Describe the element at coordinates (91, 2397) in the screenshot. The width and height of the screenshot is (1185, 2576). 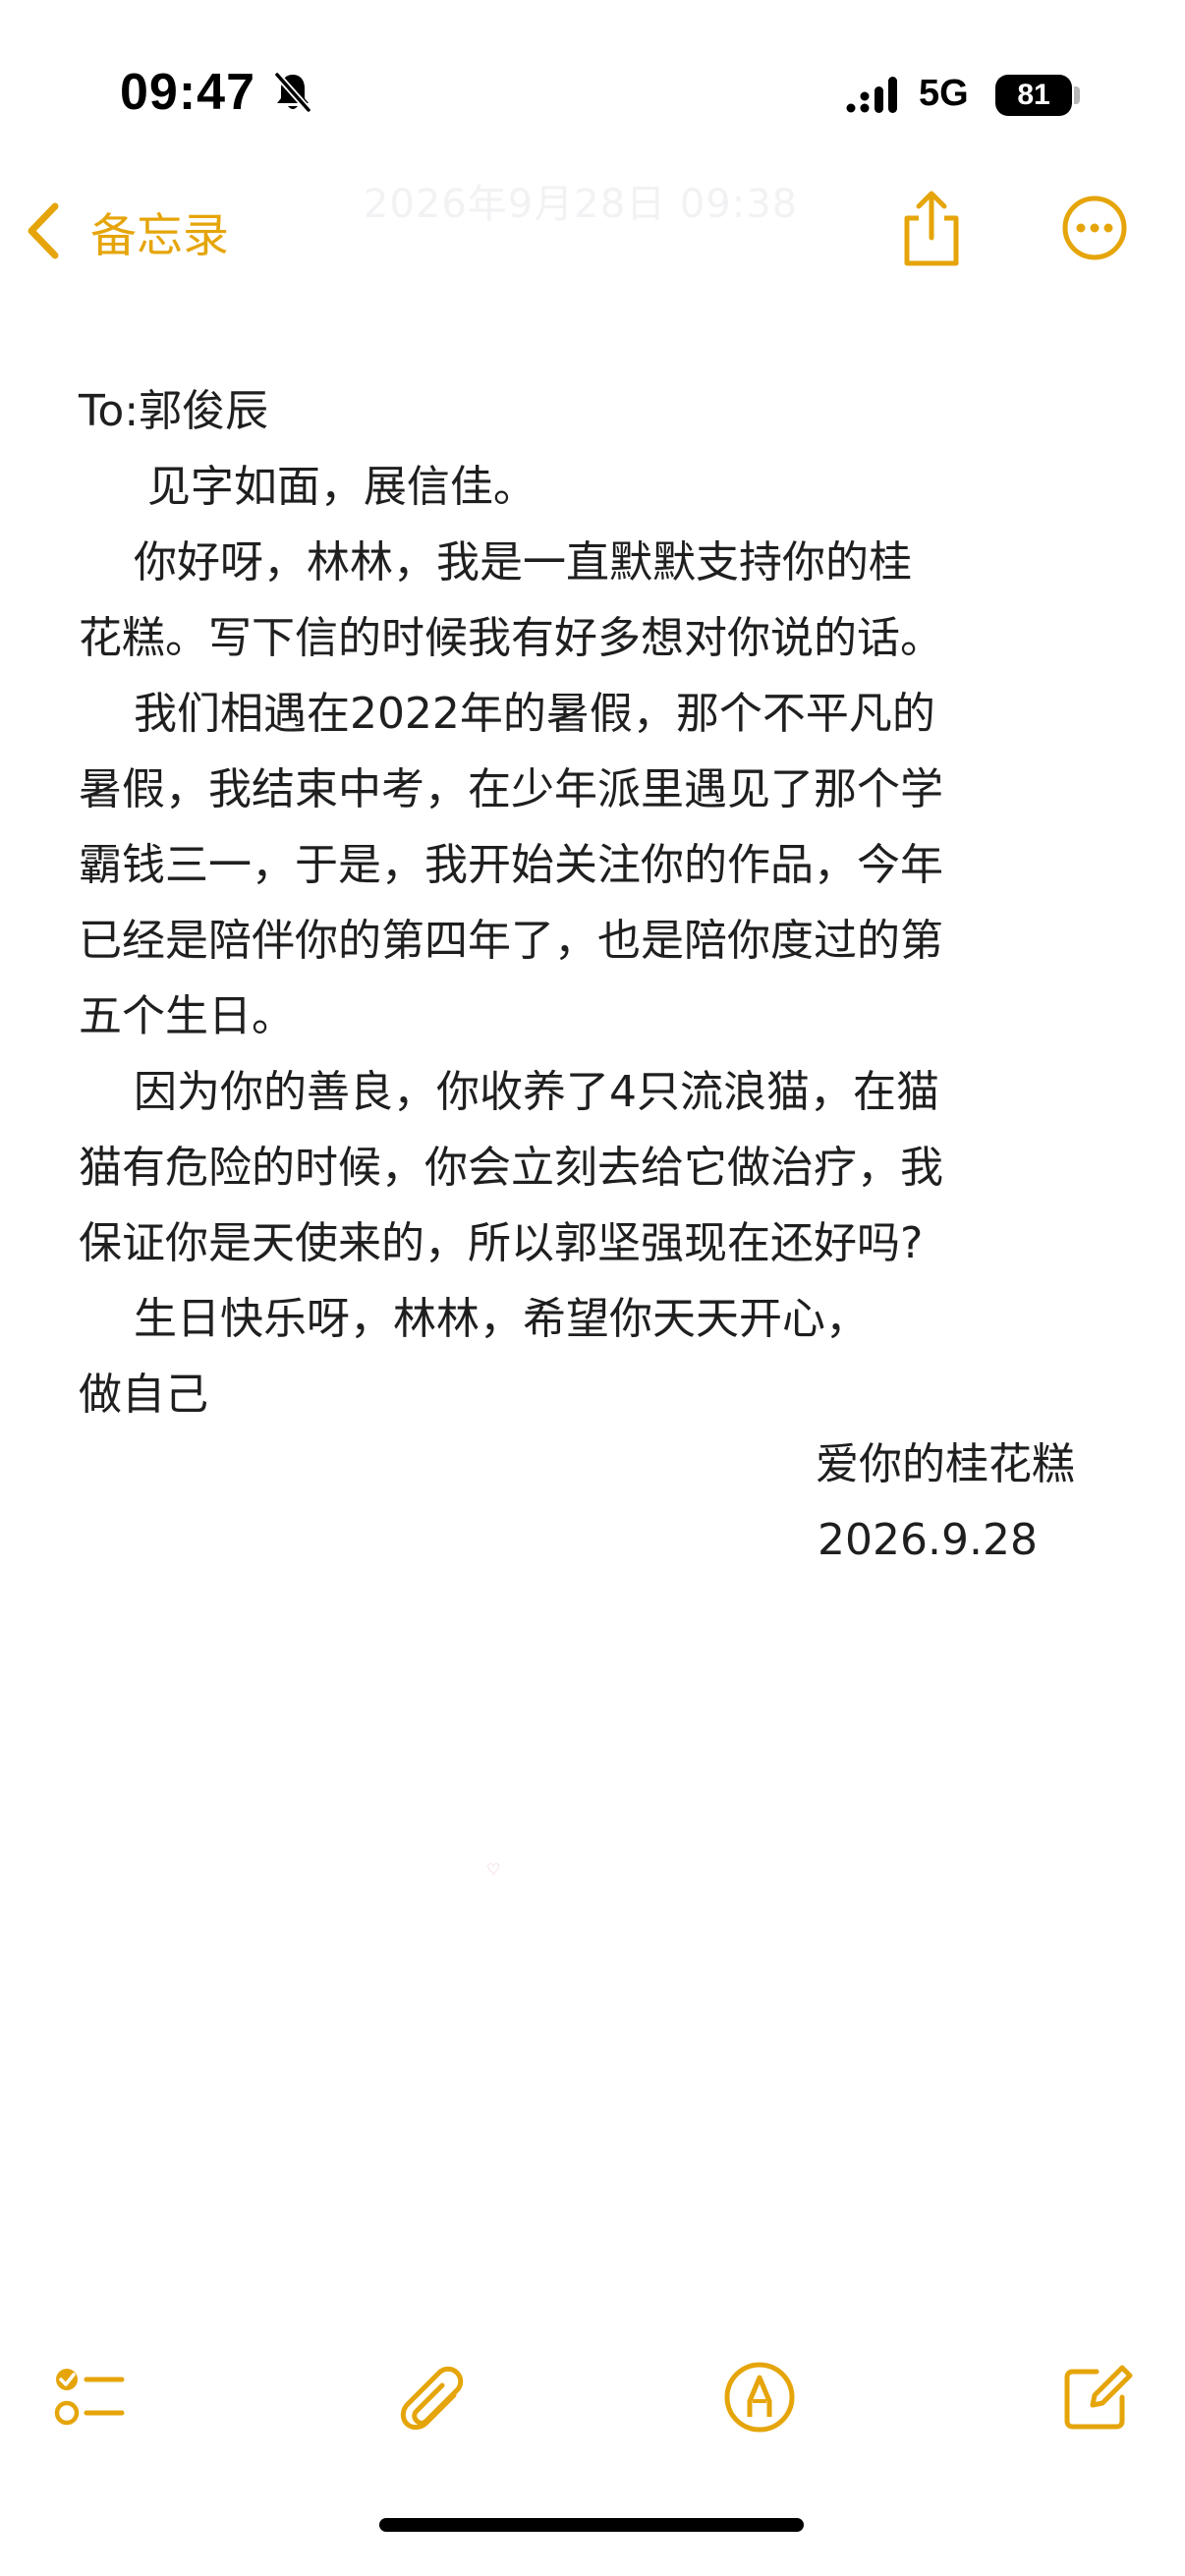
I see `checklist-icon` at that location.